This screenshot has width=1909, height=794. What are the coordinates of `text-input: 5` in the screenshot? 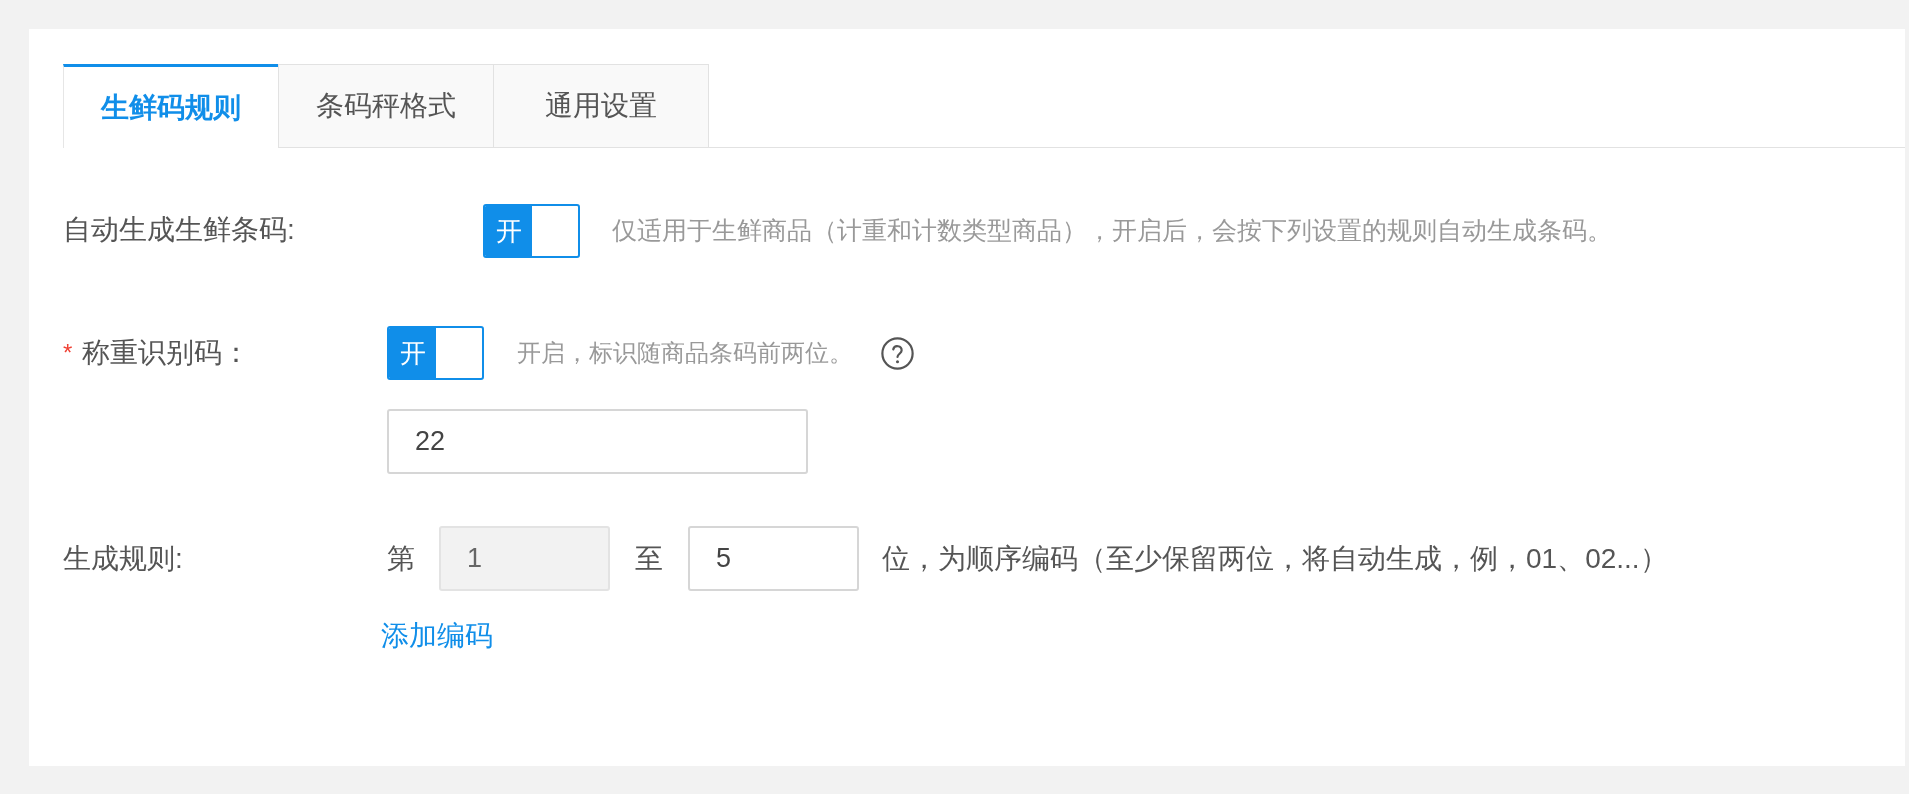 It's located at (773, 558).